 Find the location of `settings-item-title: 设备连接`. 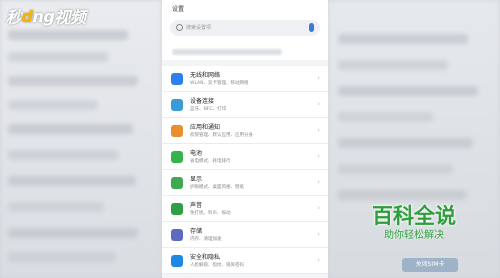

settings-item-title: 设备连接 is located at coordinates (202, 101).